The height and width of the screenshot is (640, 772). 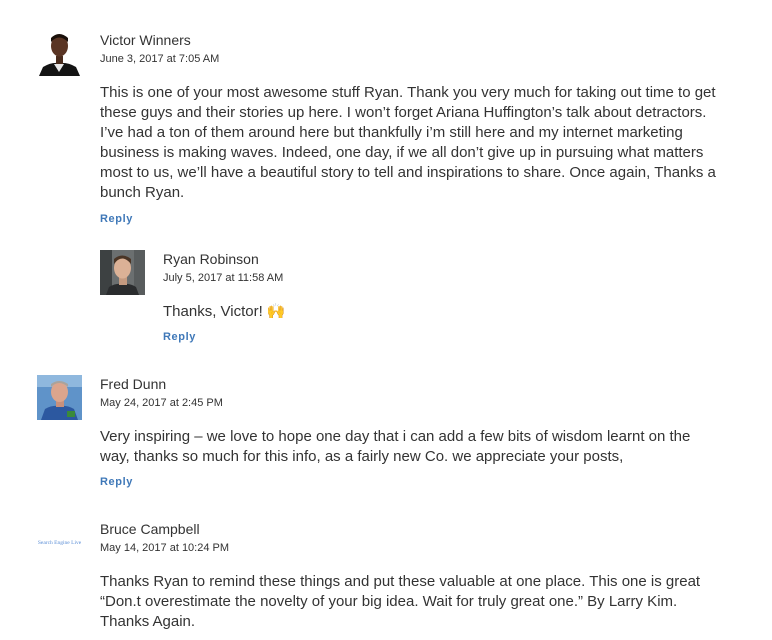 What do you see at coordinates (223, 278) in the screenshot?
I see `comment-date-link: July 5, 2017 at 11:58 AM` at bounding box center [223, 278].